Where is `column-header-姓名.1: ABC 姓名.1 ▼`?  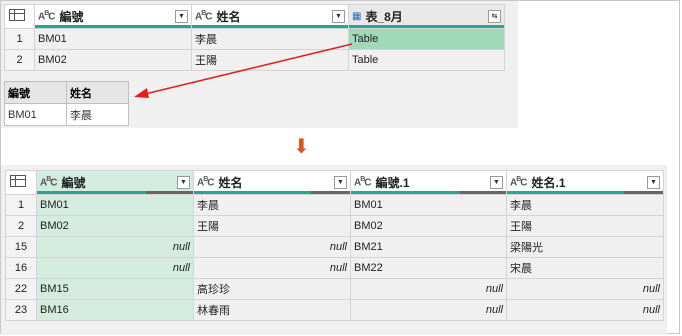
column-header-姓名.1: ABC 姓名.1 ▼ is located at coordinates (585, 182).